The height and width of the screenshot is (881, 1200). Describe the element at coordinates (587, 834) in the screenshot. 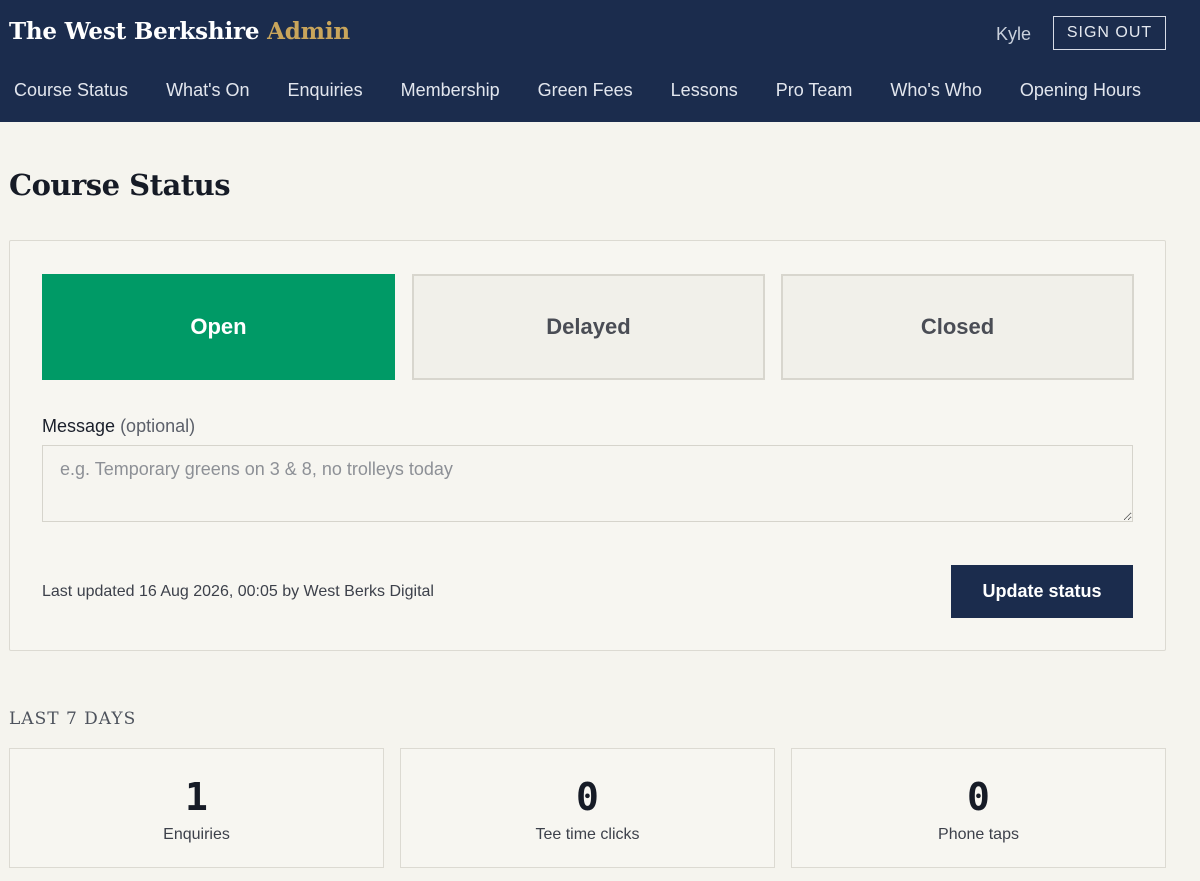

I see `stat-label: Tee time clicks` at that location.